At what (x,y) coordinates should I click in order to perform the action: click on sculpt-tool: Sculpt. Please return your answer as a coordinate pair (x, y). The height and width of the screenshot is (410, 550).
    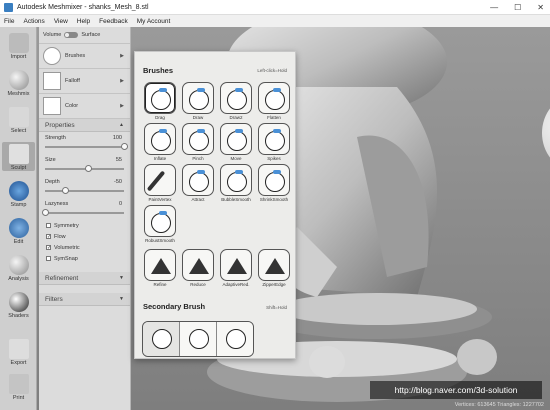
    Looking at the image, I should click on (18, 156).